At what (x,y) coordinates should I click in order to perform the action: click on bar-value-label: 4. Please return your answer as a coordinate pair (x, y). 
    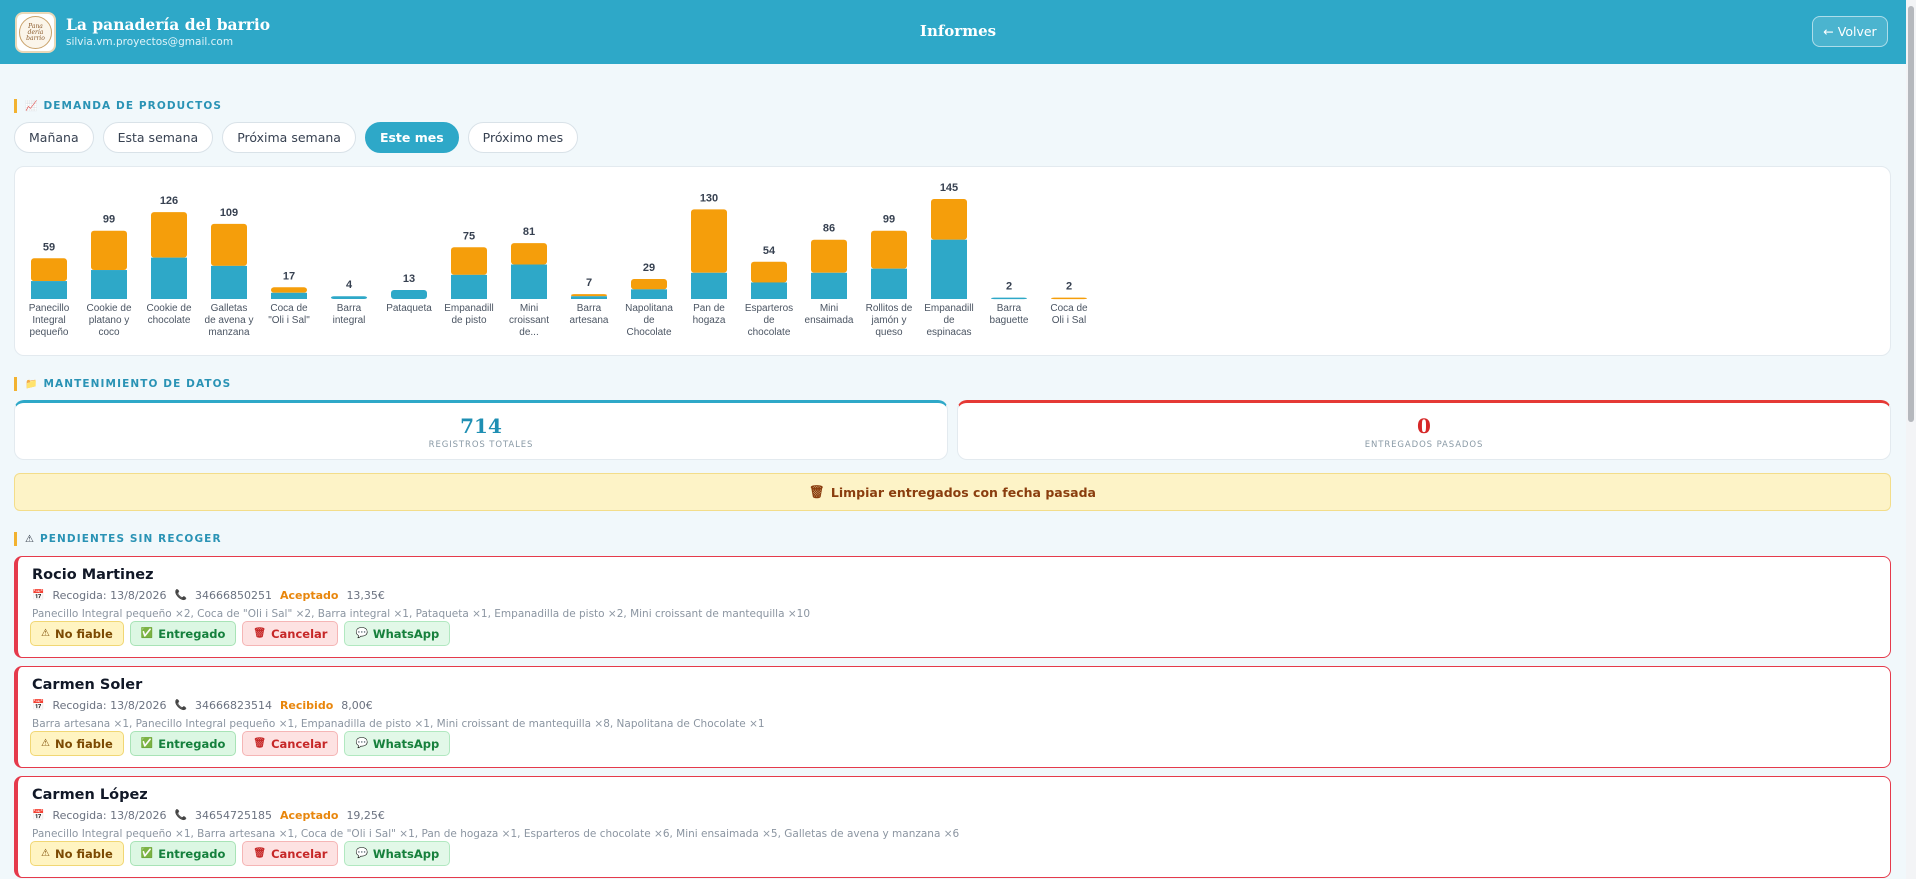
    Looking at the image, I should click on (349, 285).